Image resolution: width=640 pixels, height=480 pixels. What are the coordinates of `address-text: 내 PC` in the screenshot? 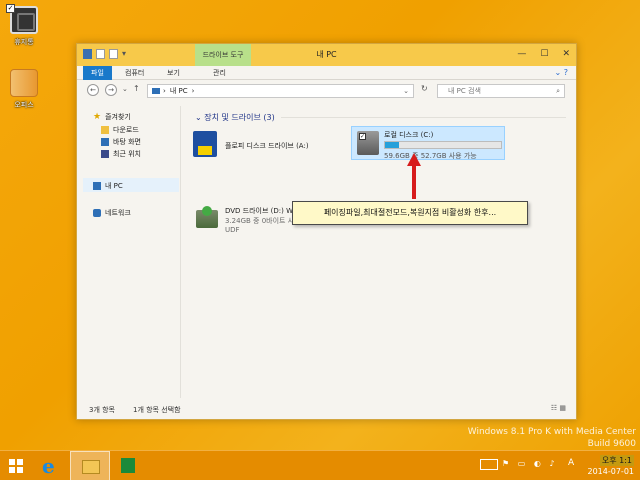 It's located at (178, 91).